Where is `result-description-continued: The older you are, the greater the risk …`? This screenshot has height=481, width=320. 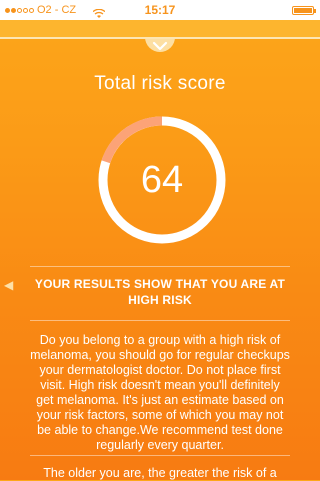
result-description-continued: The older you are, the greater the risk … is located at coordinates (160, 473).